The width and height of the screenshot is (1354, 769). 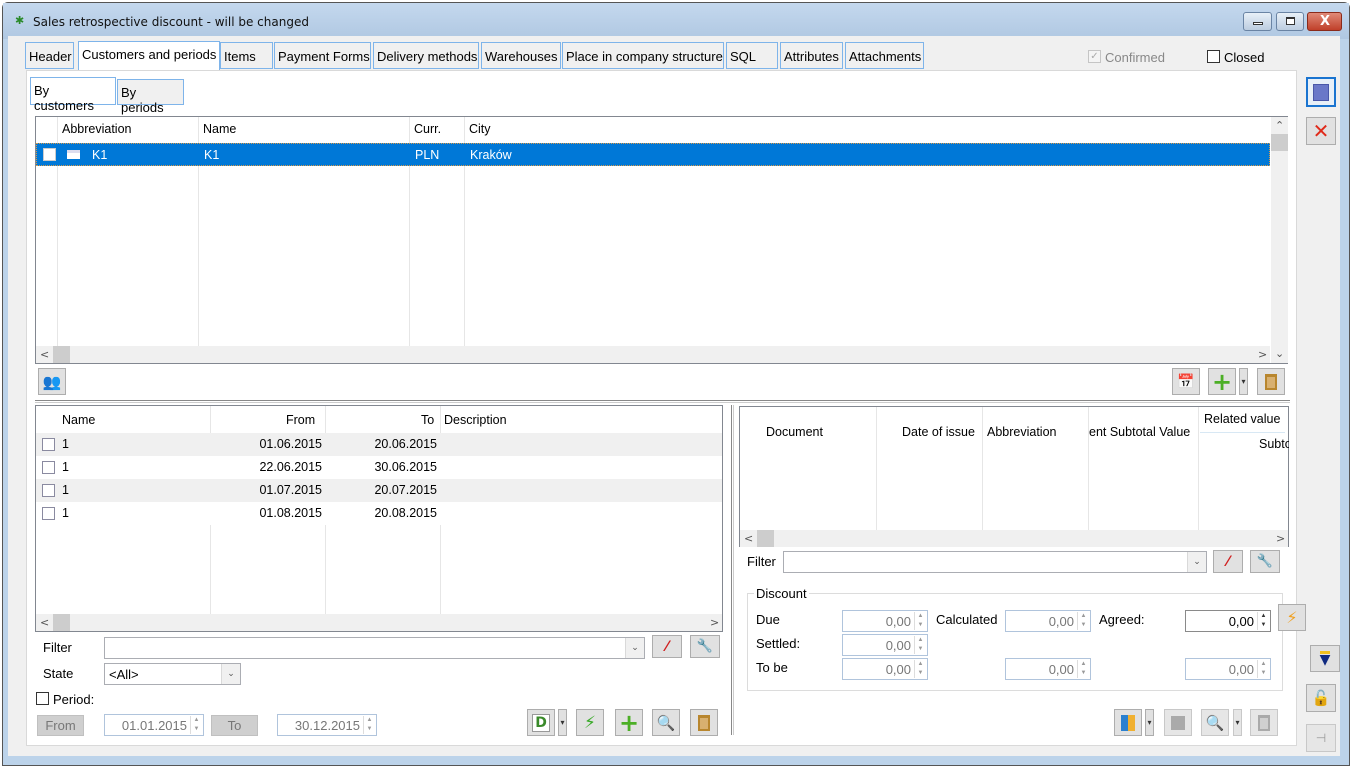 I want to click on column-header-from: From, so click(x=300, y=420).